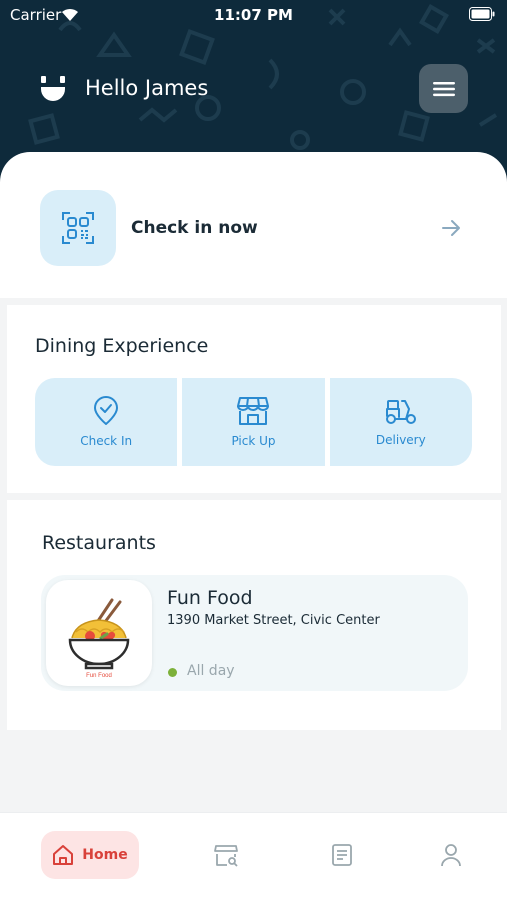 This screenshot has width=507, height=900. I want to click on arrow-right-icon, so click(451, 228).